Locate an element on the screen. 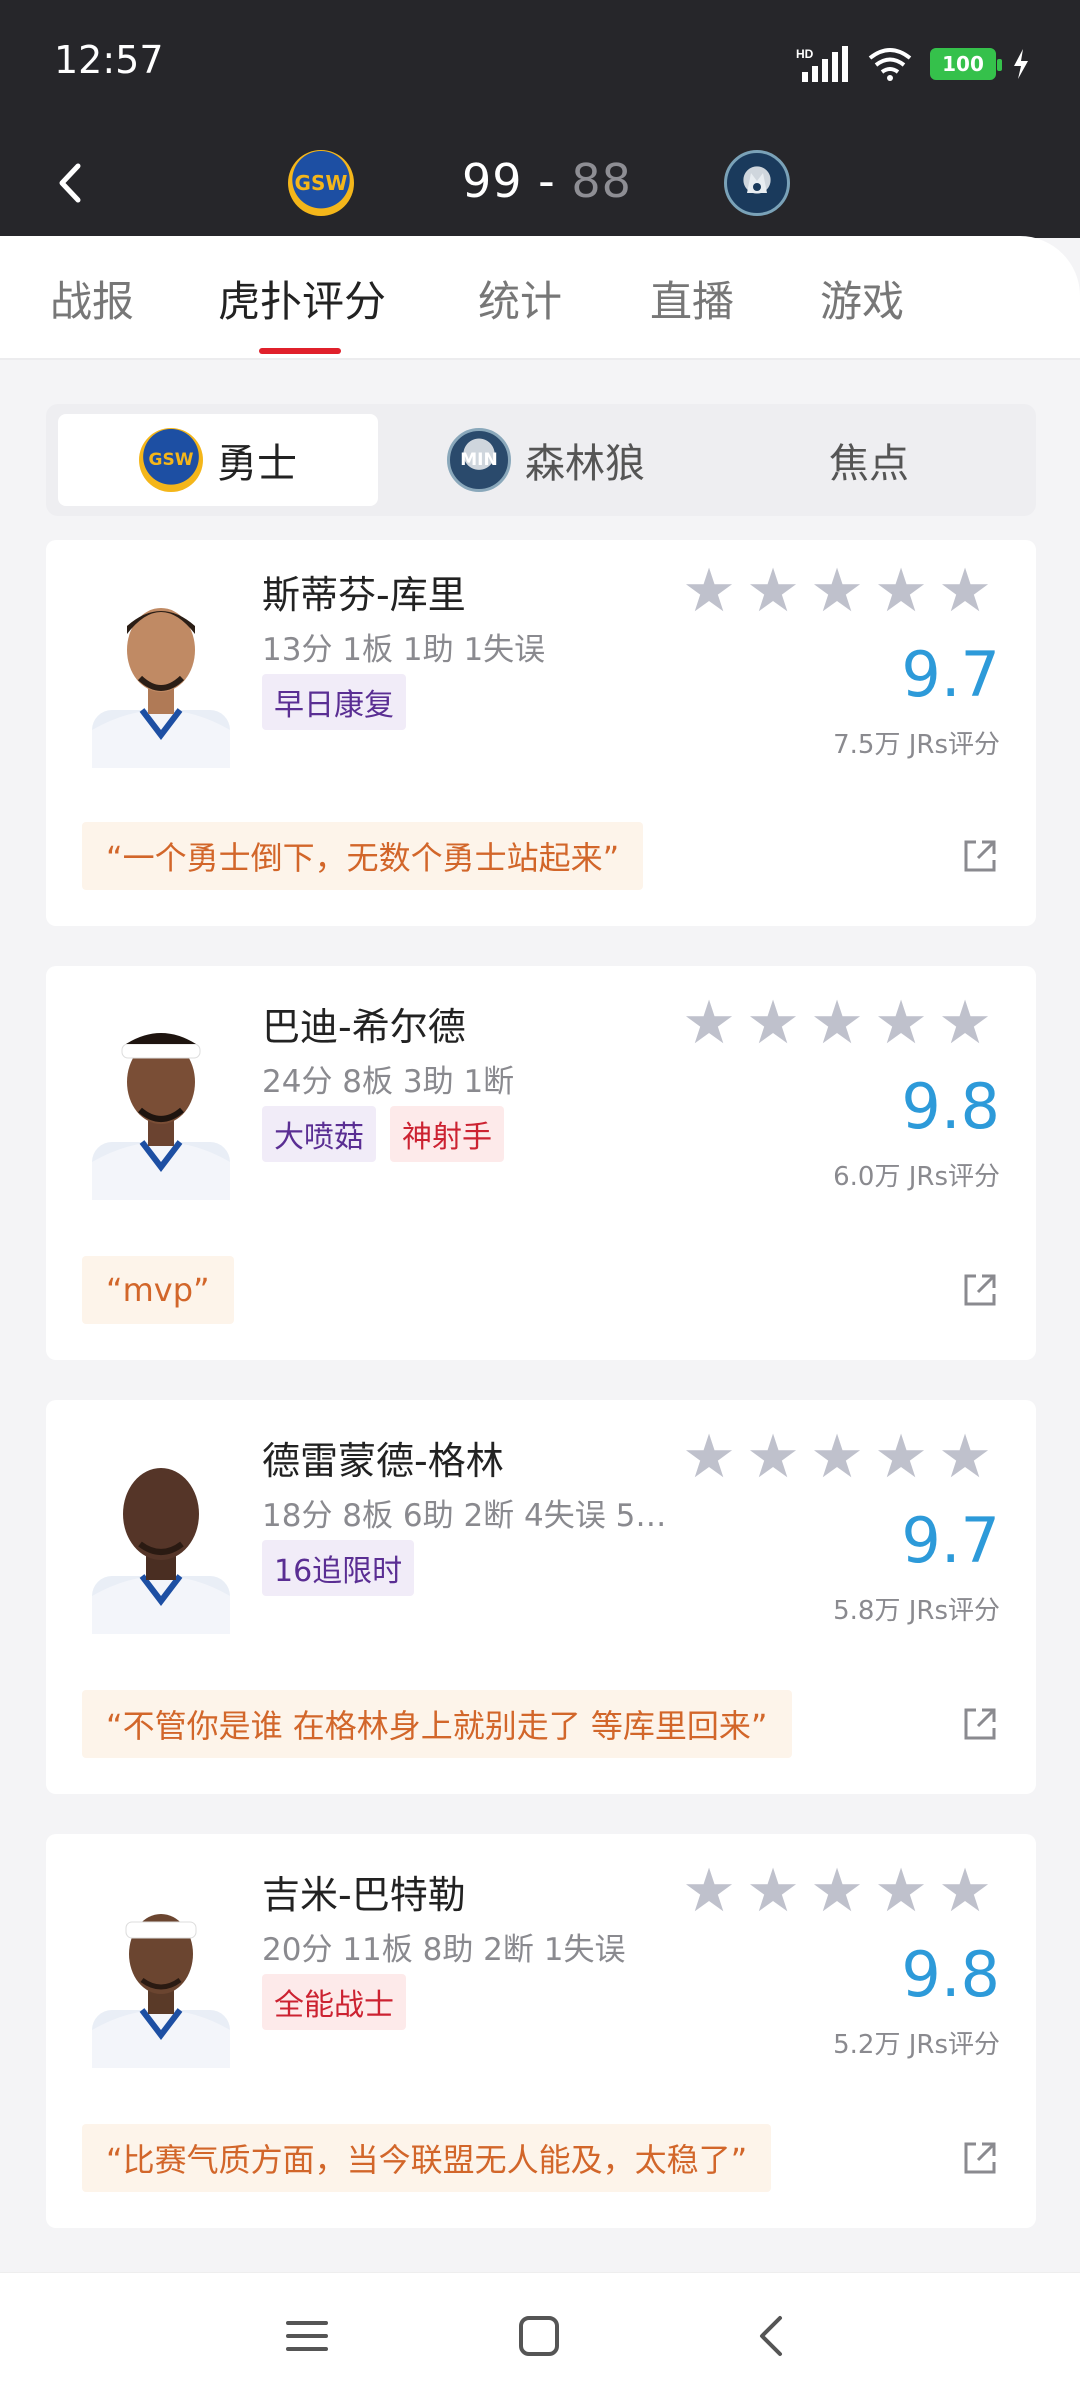 The image size is (1080, 2400). top-header: 12:57 HD 100 GSW 99 - 88 is located at coordinates (540, 119).